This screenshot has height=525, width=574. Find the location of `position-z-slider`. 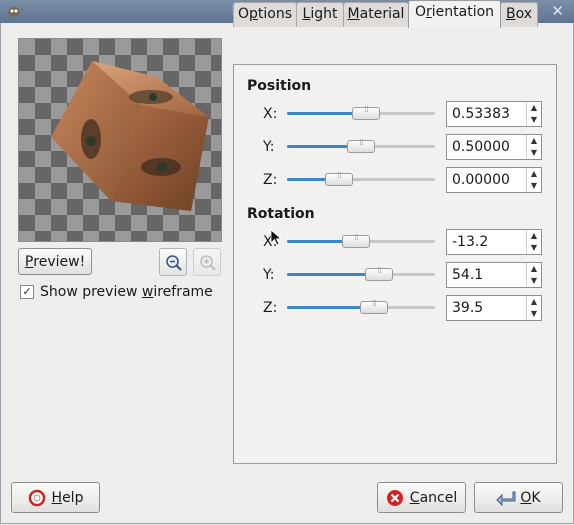

position-z-slider is located at coordinates (361, 179).